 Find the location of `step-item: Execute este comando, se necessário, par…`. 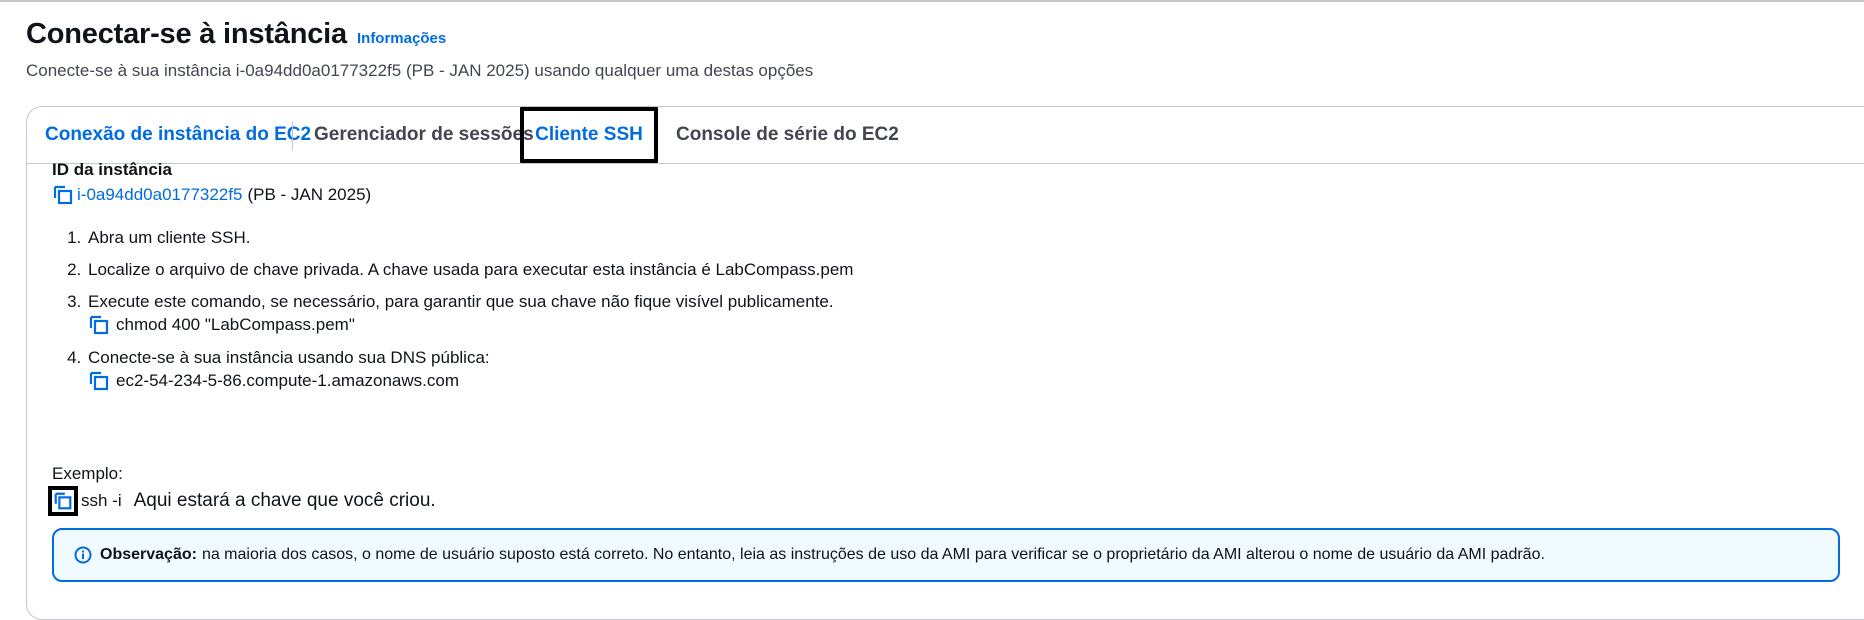

step-item: Execute este comando, se necessário, par… is located at coordinates (975, 314).